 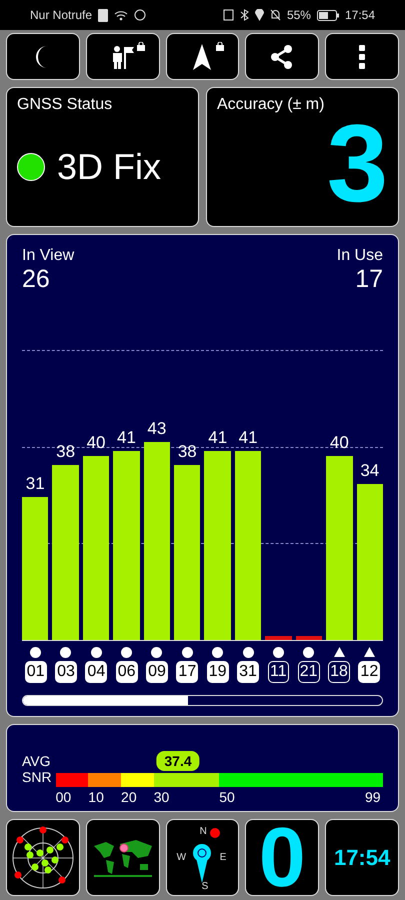 I want to click on compass-east-label: E, so click(x=223, y=857).